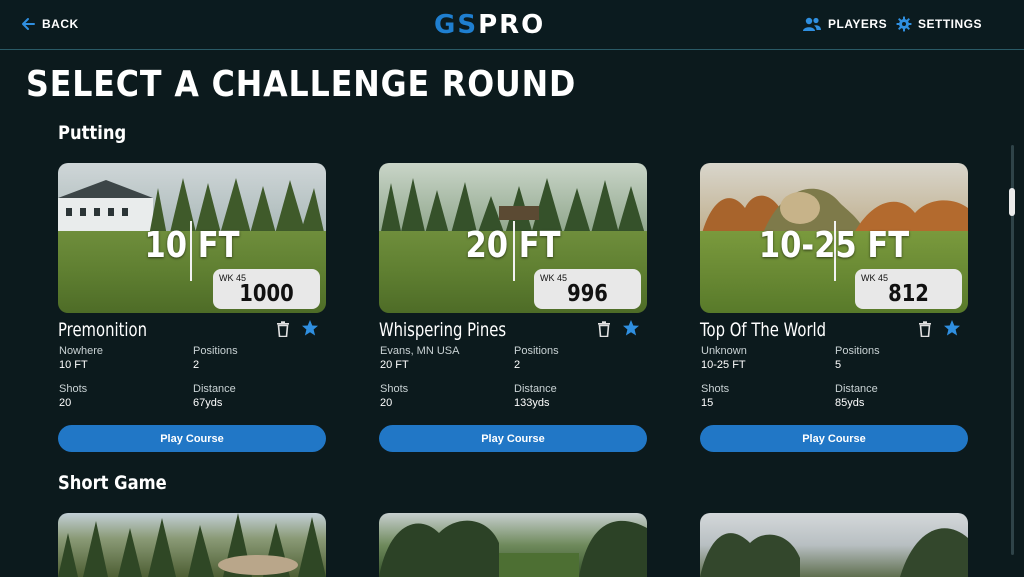  I want to click on course-thumbnail: 20 FT WK 45 996, so click(513, 238).